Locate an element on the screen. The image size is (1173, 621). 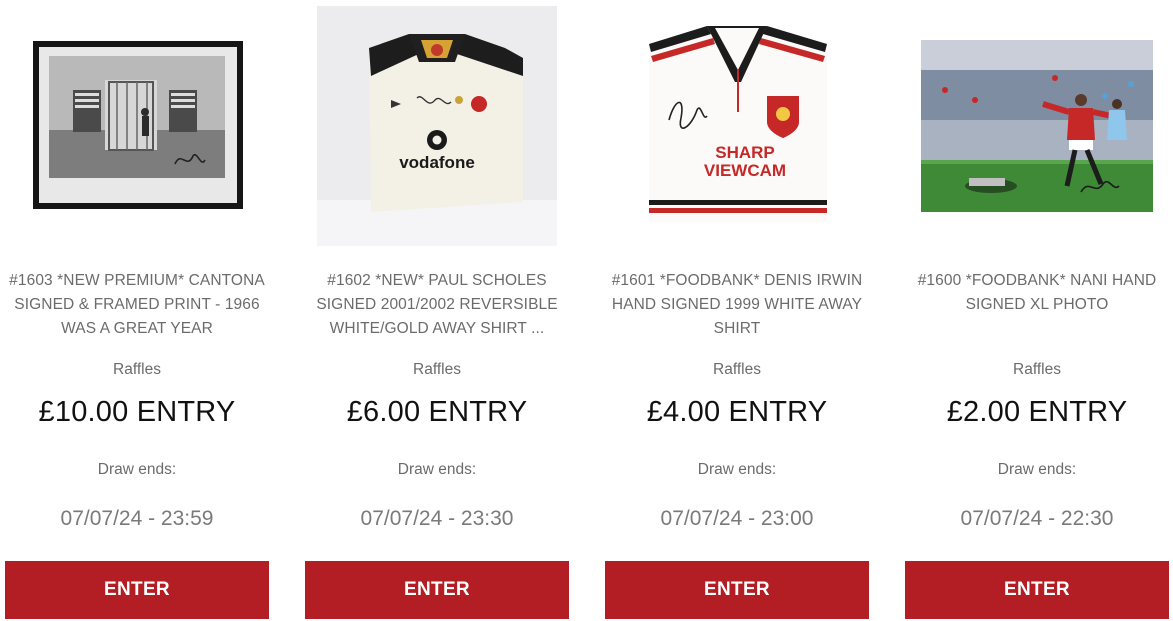
match-photo-illustration is located at coordinates (1037, 126).